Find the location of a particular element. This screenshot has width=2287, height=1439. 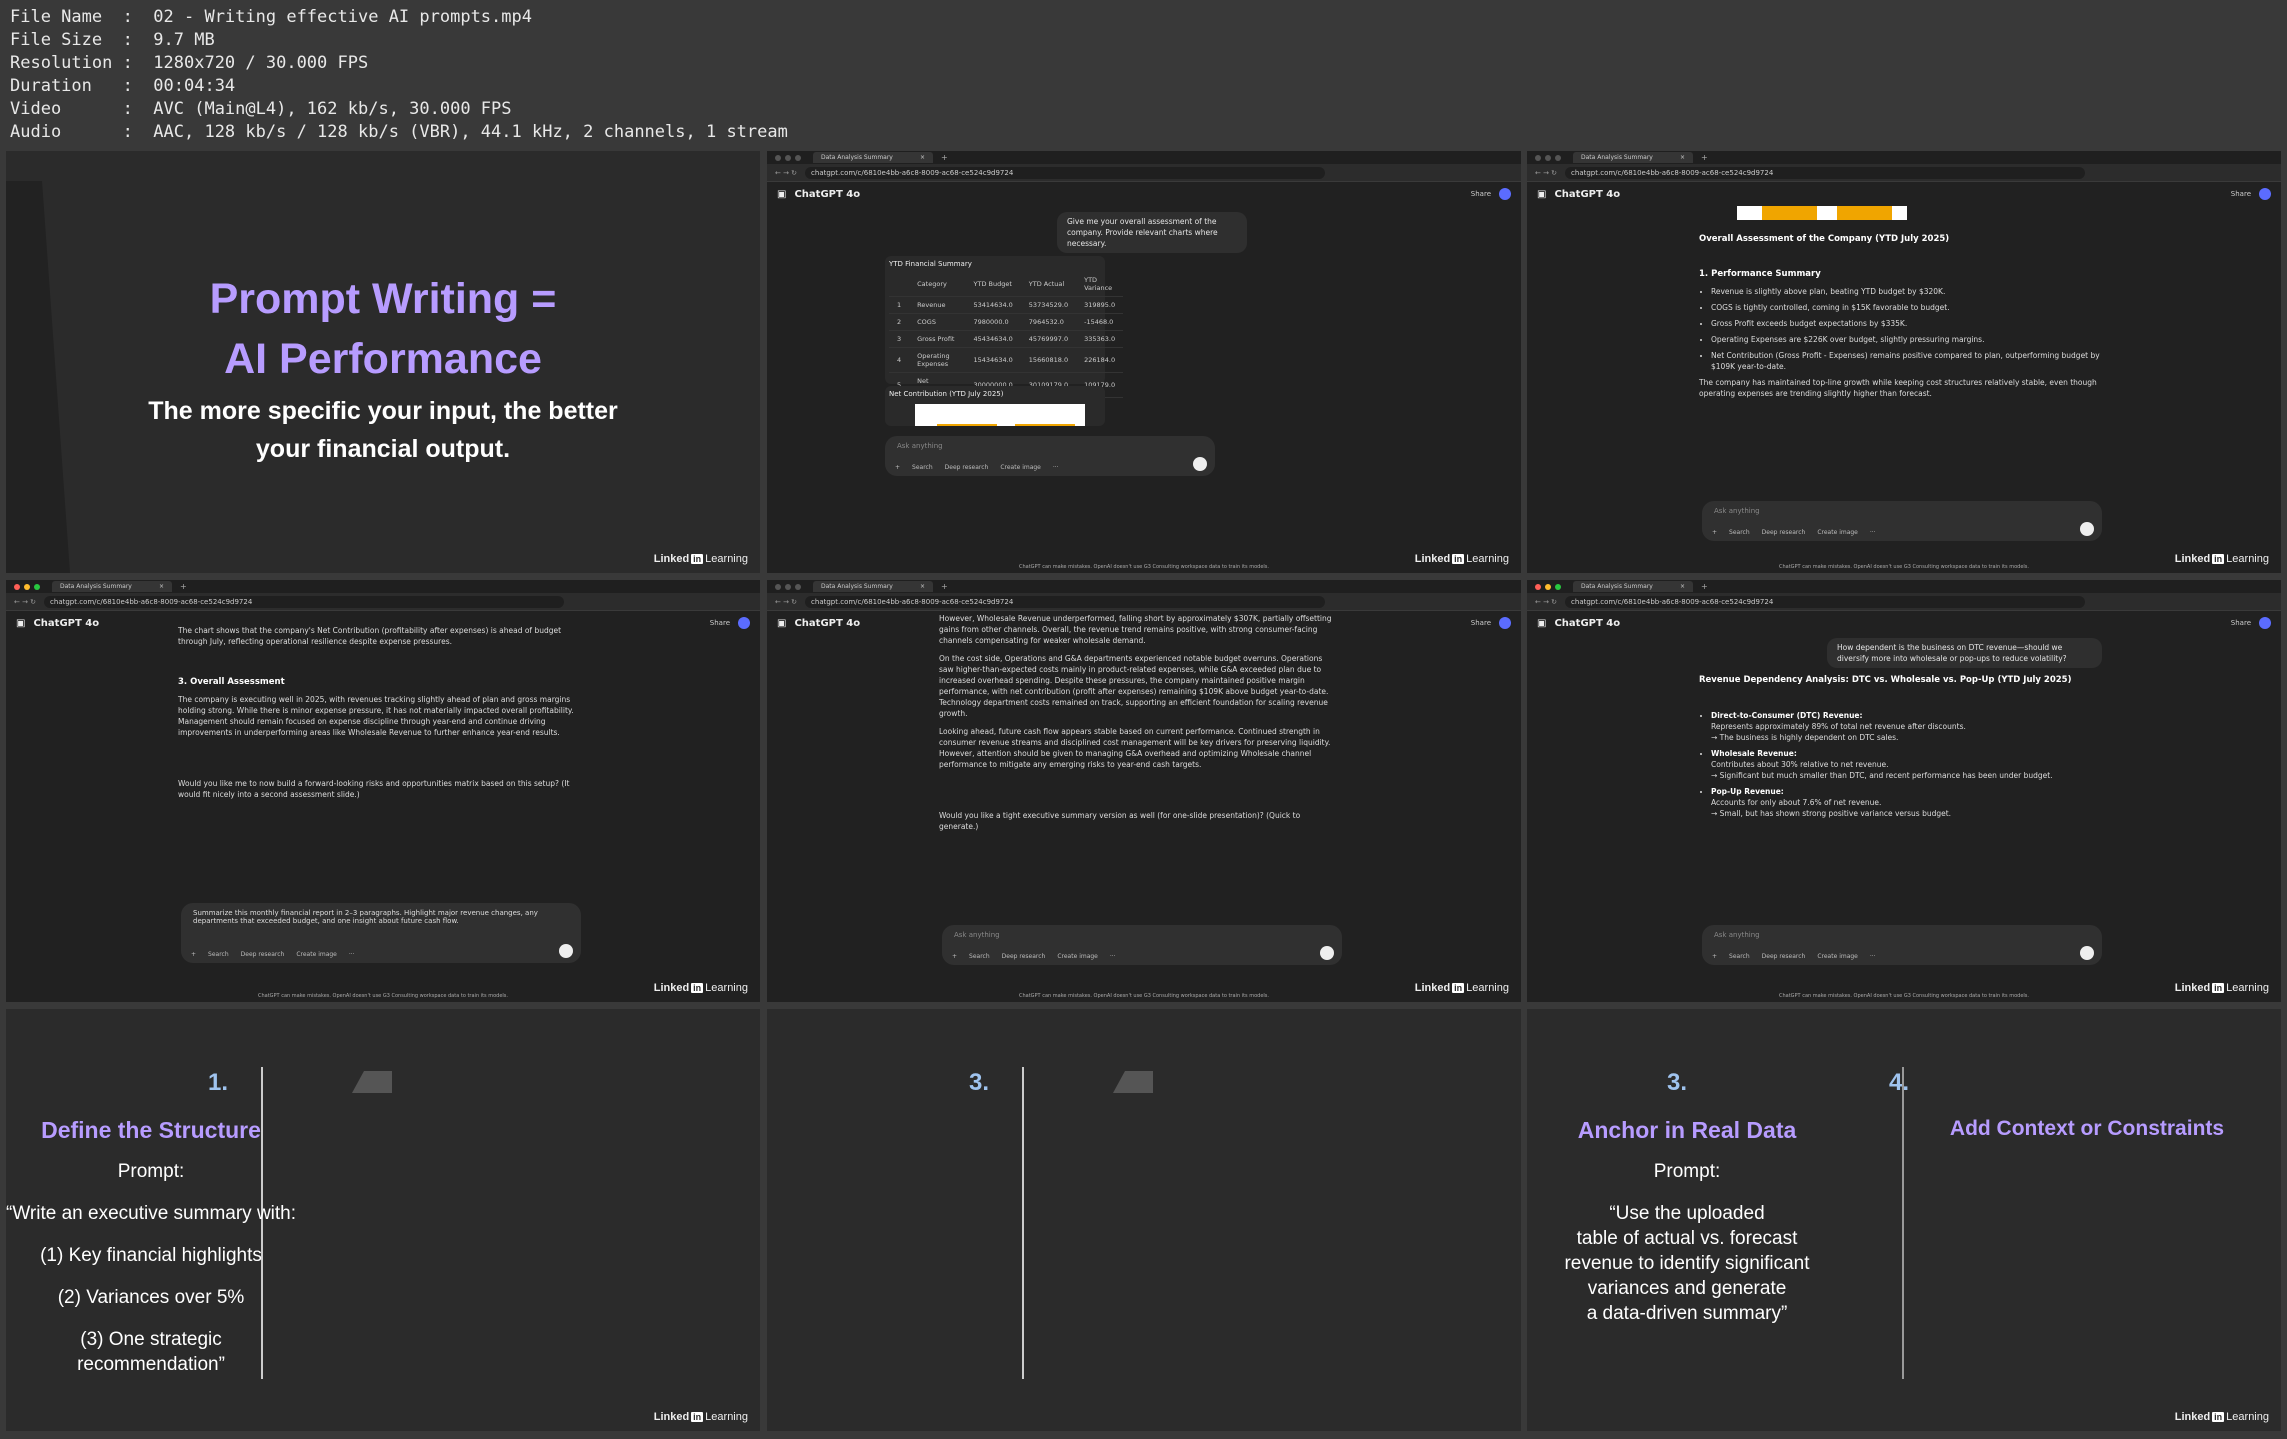

step-number: 4. is located at coordinates (1899, 1082).